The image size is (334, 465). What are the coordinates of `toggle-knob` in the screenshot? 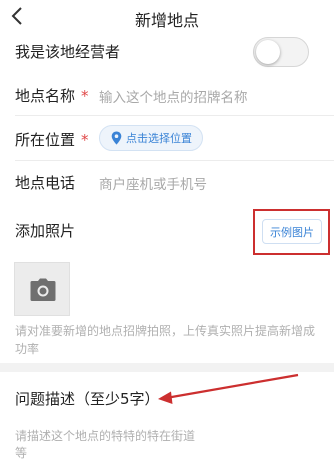 It's located at (268, 52).